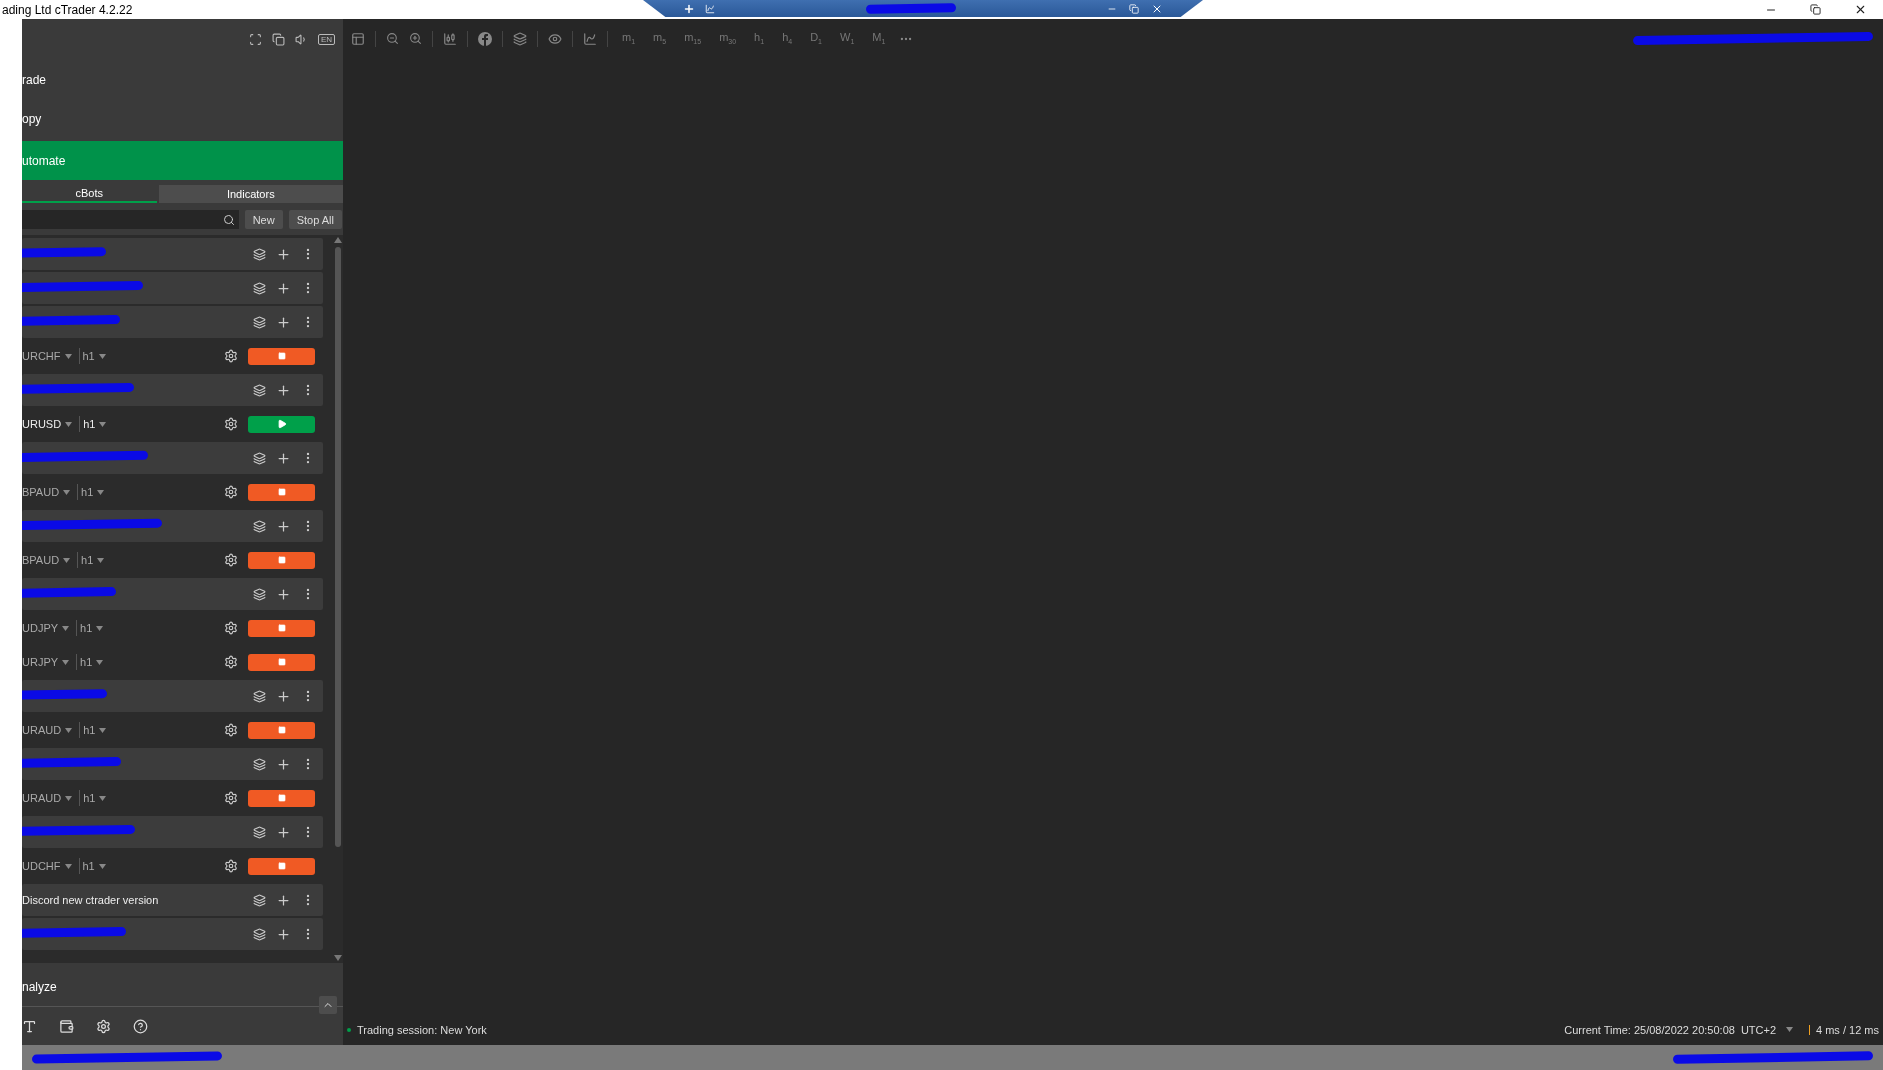 The image size is (1883, 1070). Describe the element at coordinates (338, 958) in the screenshot. I see `scroll-down-icon` at that location.